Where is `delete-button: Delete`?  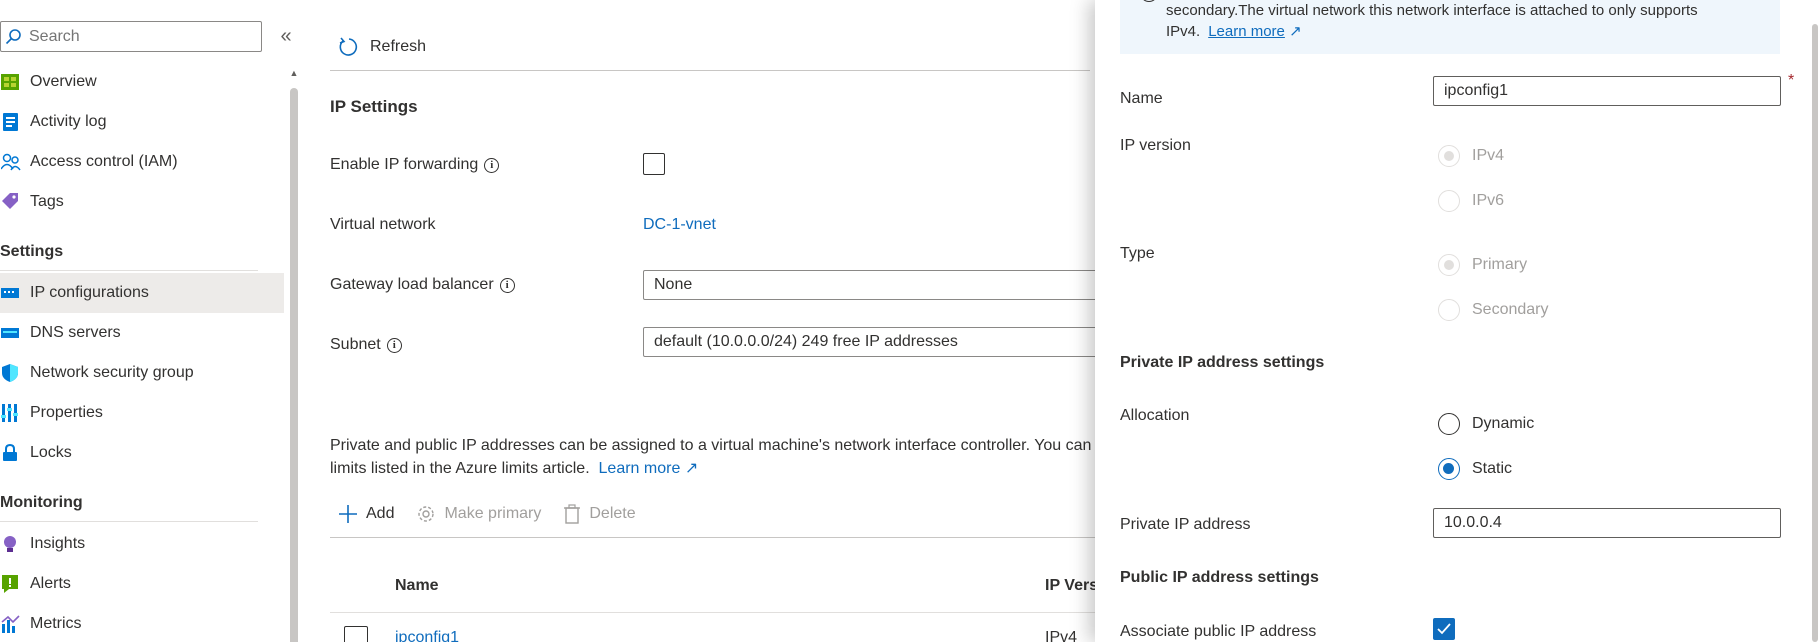 delete-button: Delete is located at coordinates (599, 514).